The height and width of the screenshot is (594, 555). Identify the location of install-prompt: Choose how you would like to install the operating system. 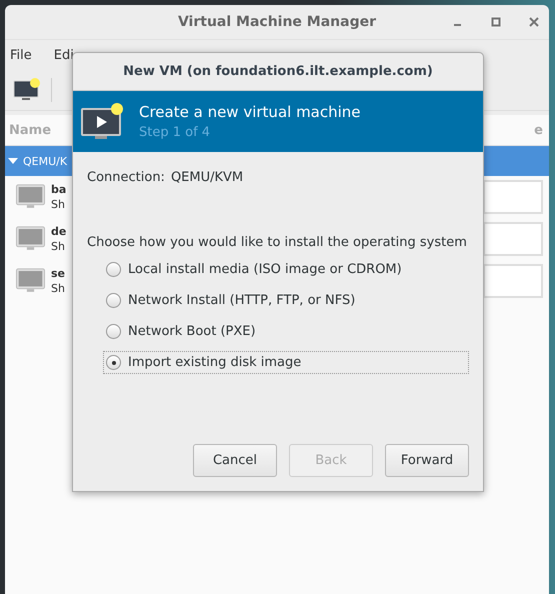
(277, 242).